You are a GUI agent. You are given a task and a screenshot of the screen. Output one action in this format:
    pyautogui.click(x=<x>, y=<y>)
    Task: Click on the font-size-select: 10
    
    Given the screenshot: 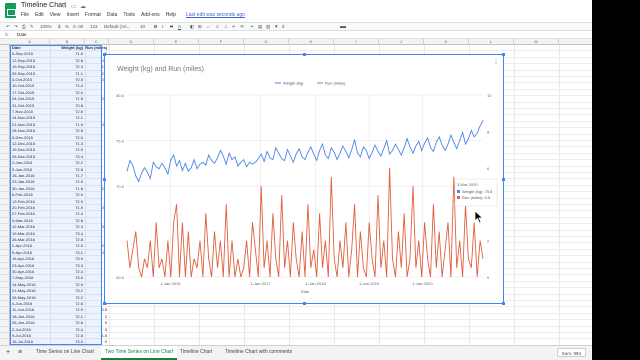 What is the action you would take?
    pyautogui.click(x=142, y=27)
    